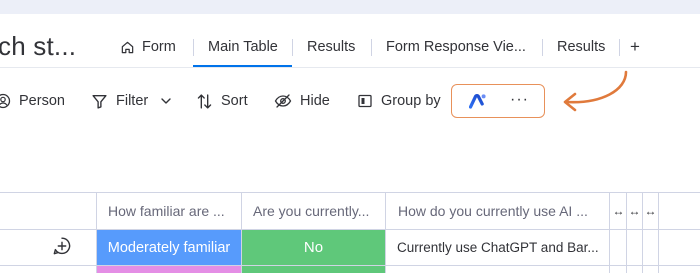 The height and width of the screenshot is (273, 700). What do you see at coordinates (99, 101) in the screenshot?
I see `filter-icon` at bounding box center [99, 101].